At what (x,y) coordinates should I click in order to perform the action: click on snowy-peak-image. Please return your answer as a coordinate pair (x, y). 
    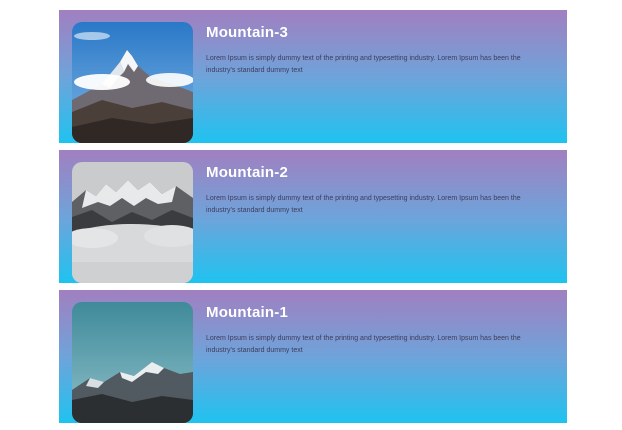
    Looking at the image, I should click on (132, 82).